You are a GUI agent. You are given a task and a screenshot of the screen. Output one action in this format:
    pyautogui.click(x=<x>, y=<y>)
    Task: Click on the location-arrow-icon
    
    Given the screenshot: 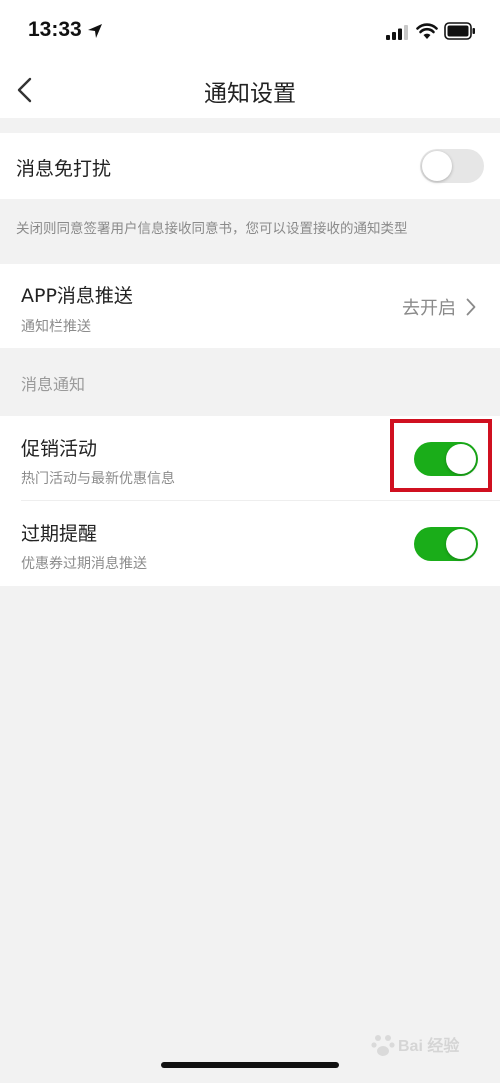 What is the action you would take?
    pyautogui.click(x=95, y=31)
    